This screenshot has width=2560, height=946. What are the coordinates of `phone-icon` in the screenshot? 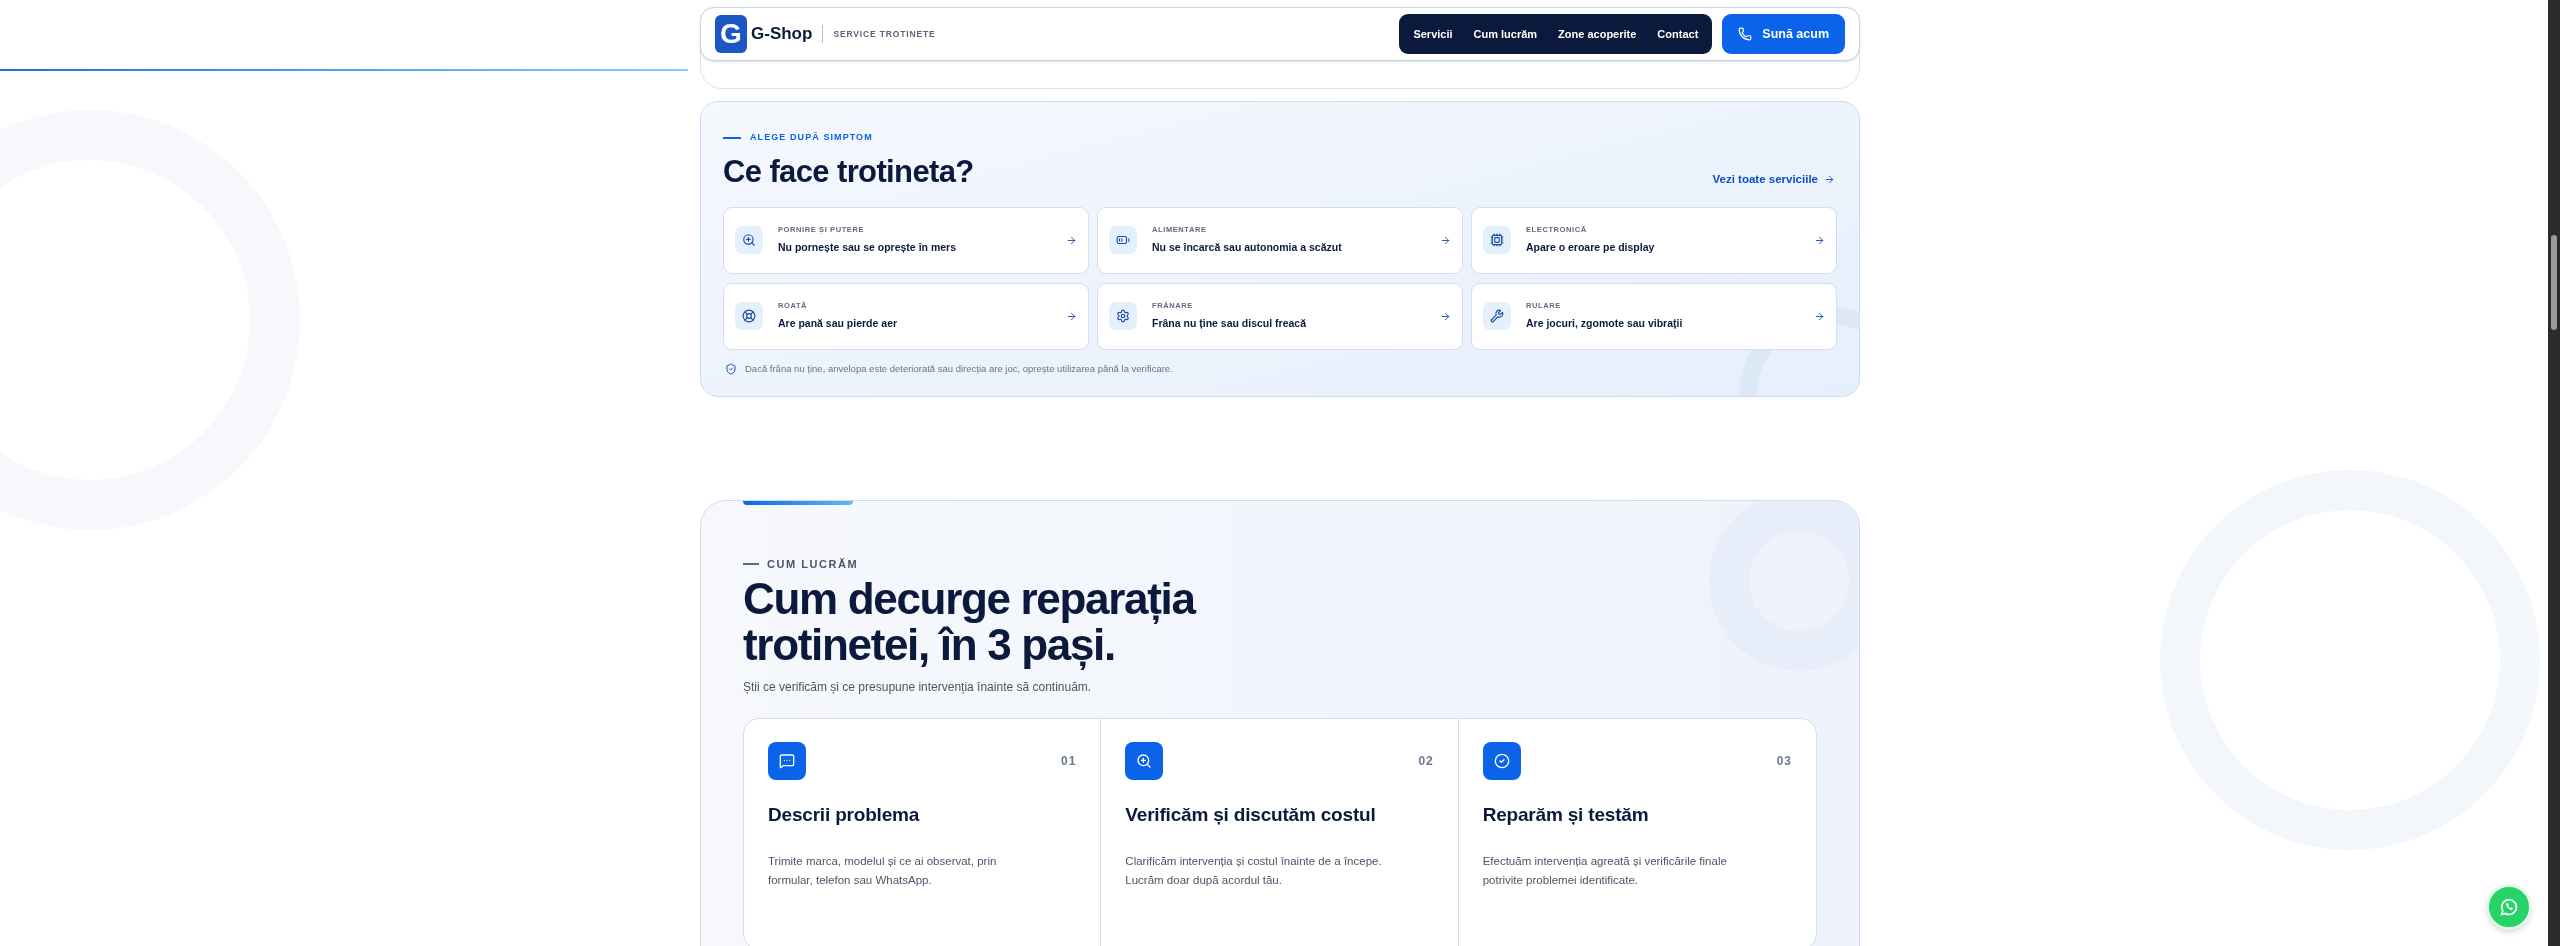 It's located at (1745, 34).